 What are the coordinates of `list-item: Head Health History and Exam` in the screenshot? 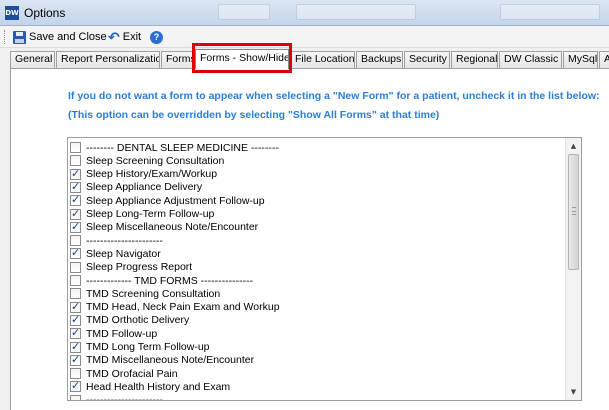 It's located at (150, 386).